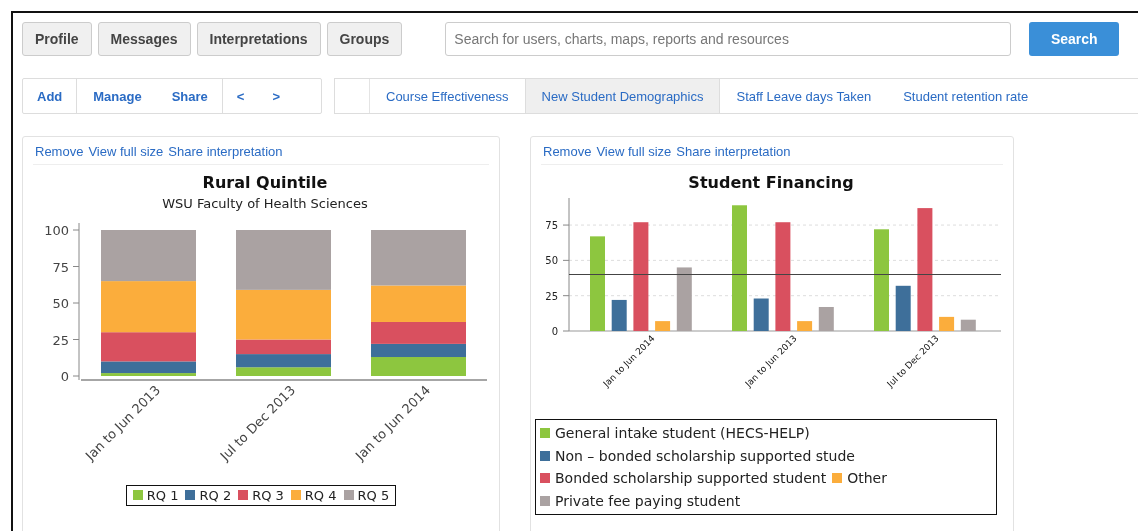 Image resolution: width=1138 pixels, height=531 pixels. What do you see at coordinates (728, 38) in the screenshot?
I see `search-field: Search for users, charts, maps, reports and resources` at bounding box center [728, 38].